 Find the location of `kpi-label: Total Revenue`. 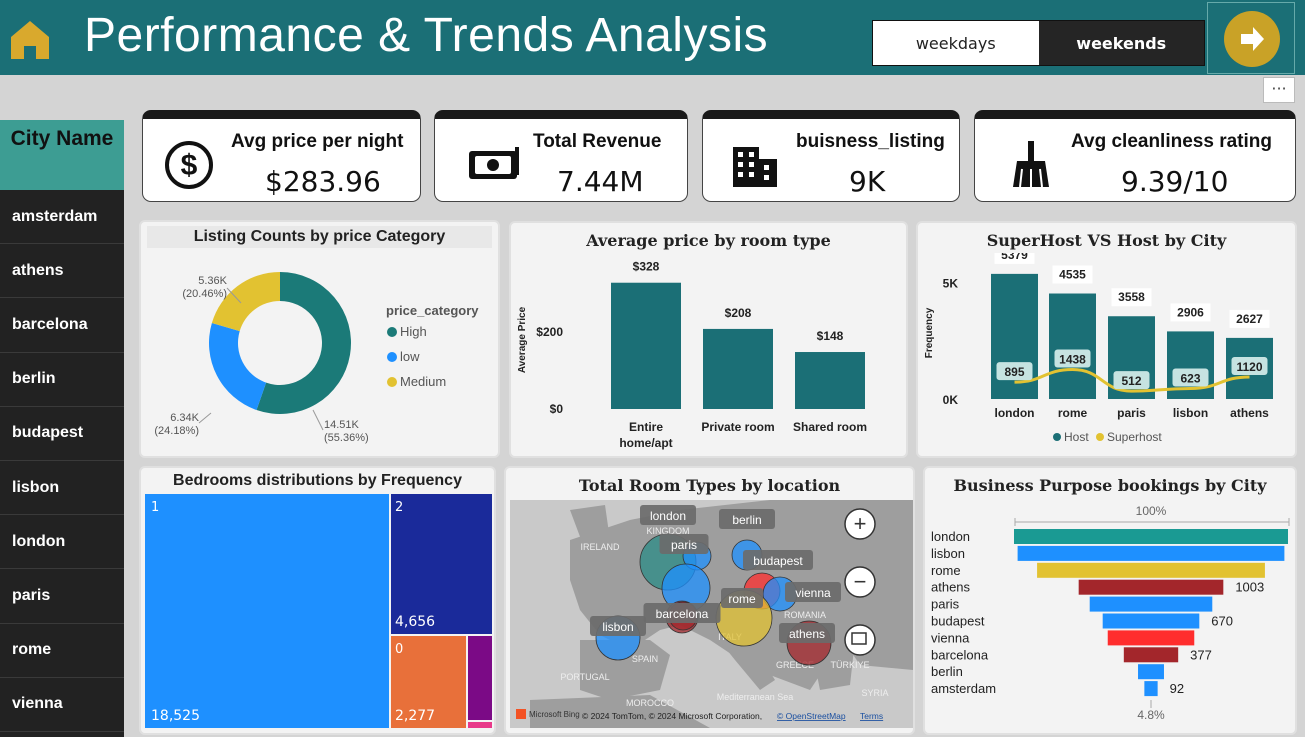

kpi-label: Total Revenue is located at coordinates (597, 141).